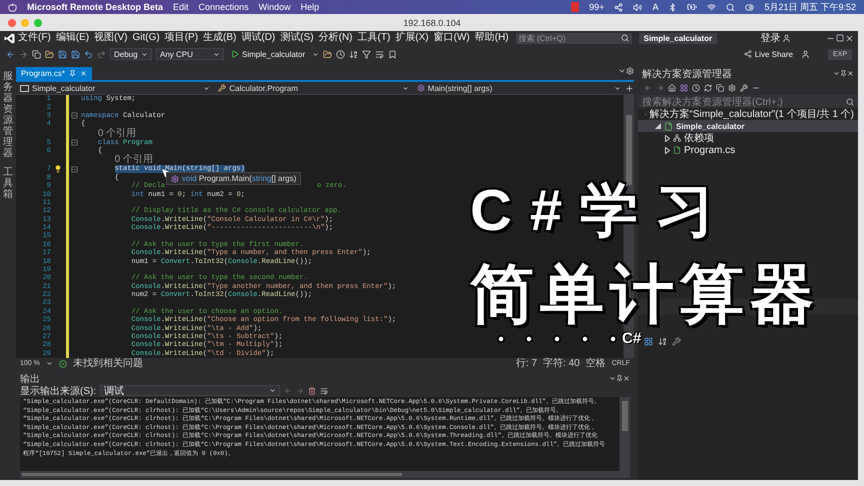 The width and height of the screenshot is (864, 486). Describe the element at coordinates (840, 38) in the screenshot. I see `maximize-icon` at that location.